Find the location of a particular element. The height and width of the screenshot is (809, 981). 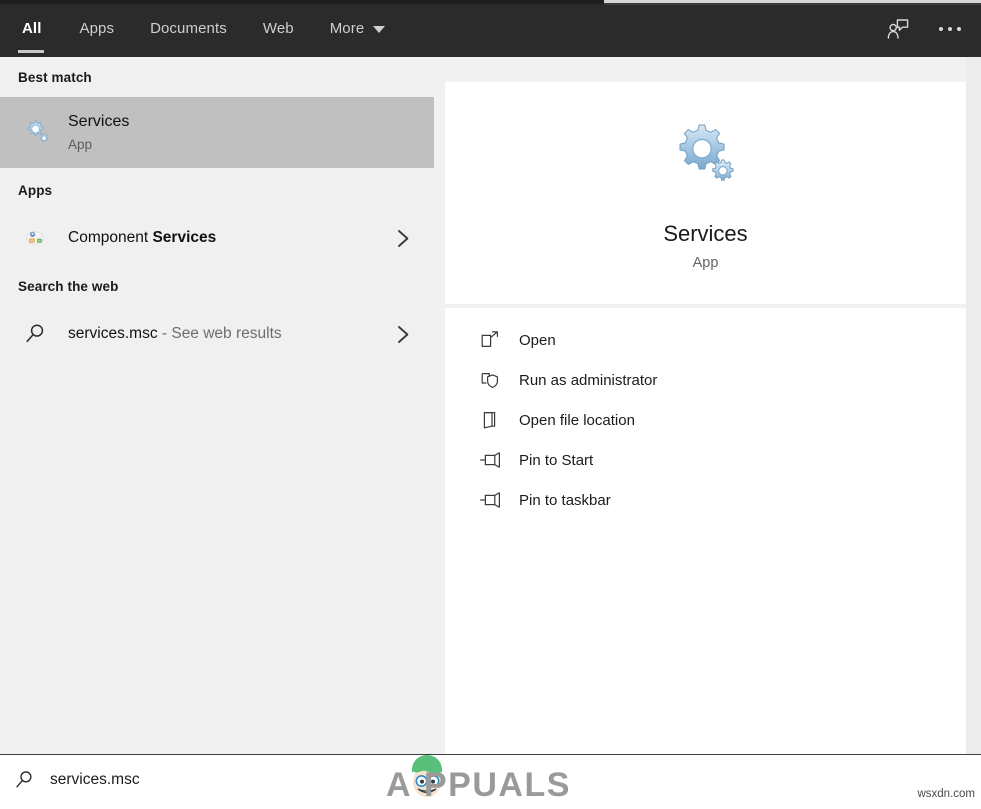

action-open-file-location: Open file location is located at coordinates (705, 420).